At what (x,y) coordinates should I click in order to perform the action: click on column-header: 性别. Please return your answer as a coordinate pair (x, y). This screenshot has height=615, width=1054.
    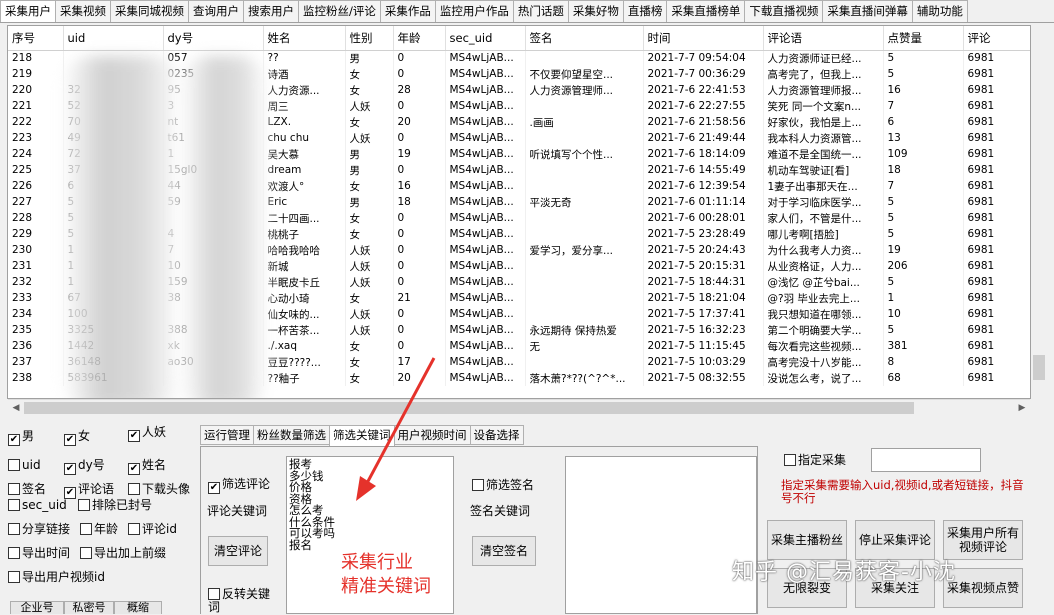
    Looking at the image, I should click on (369, 38).